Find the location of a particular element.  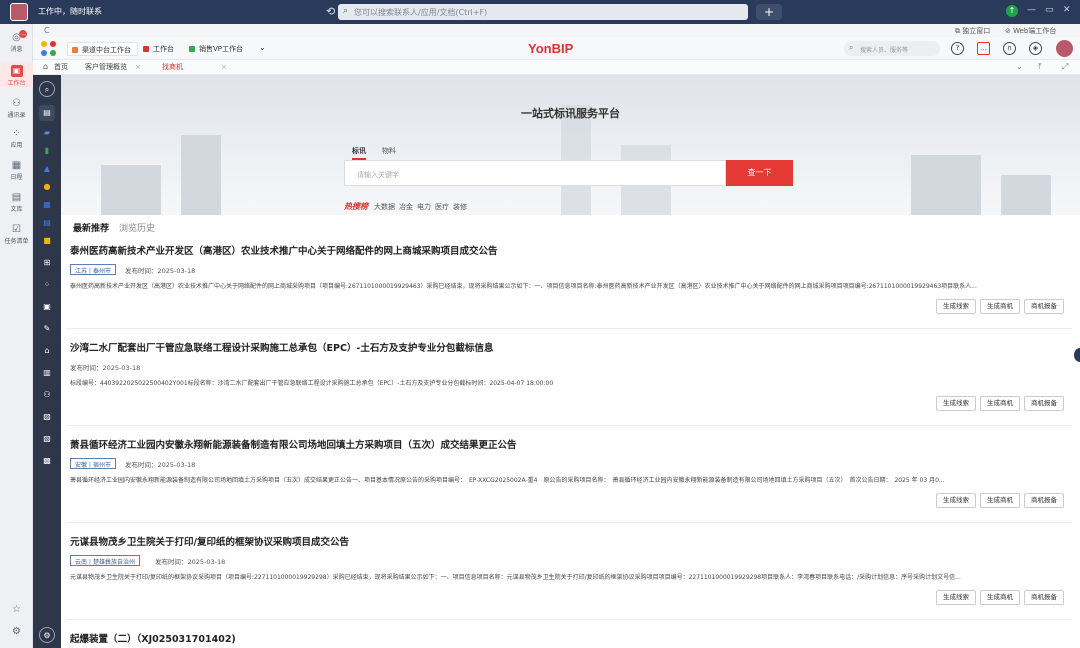

chart-icon: ▧ is located at coordinates (47, 439).